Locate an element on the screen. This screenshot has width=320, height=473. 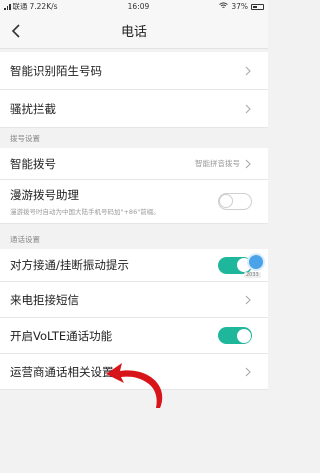
status-right: 37% is located at coordinates (241, 6).